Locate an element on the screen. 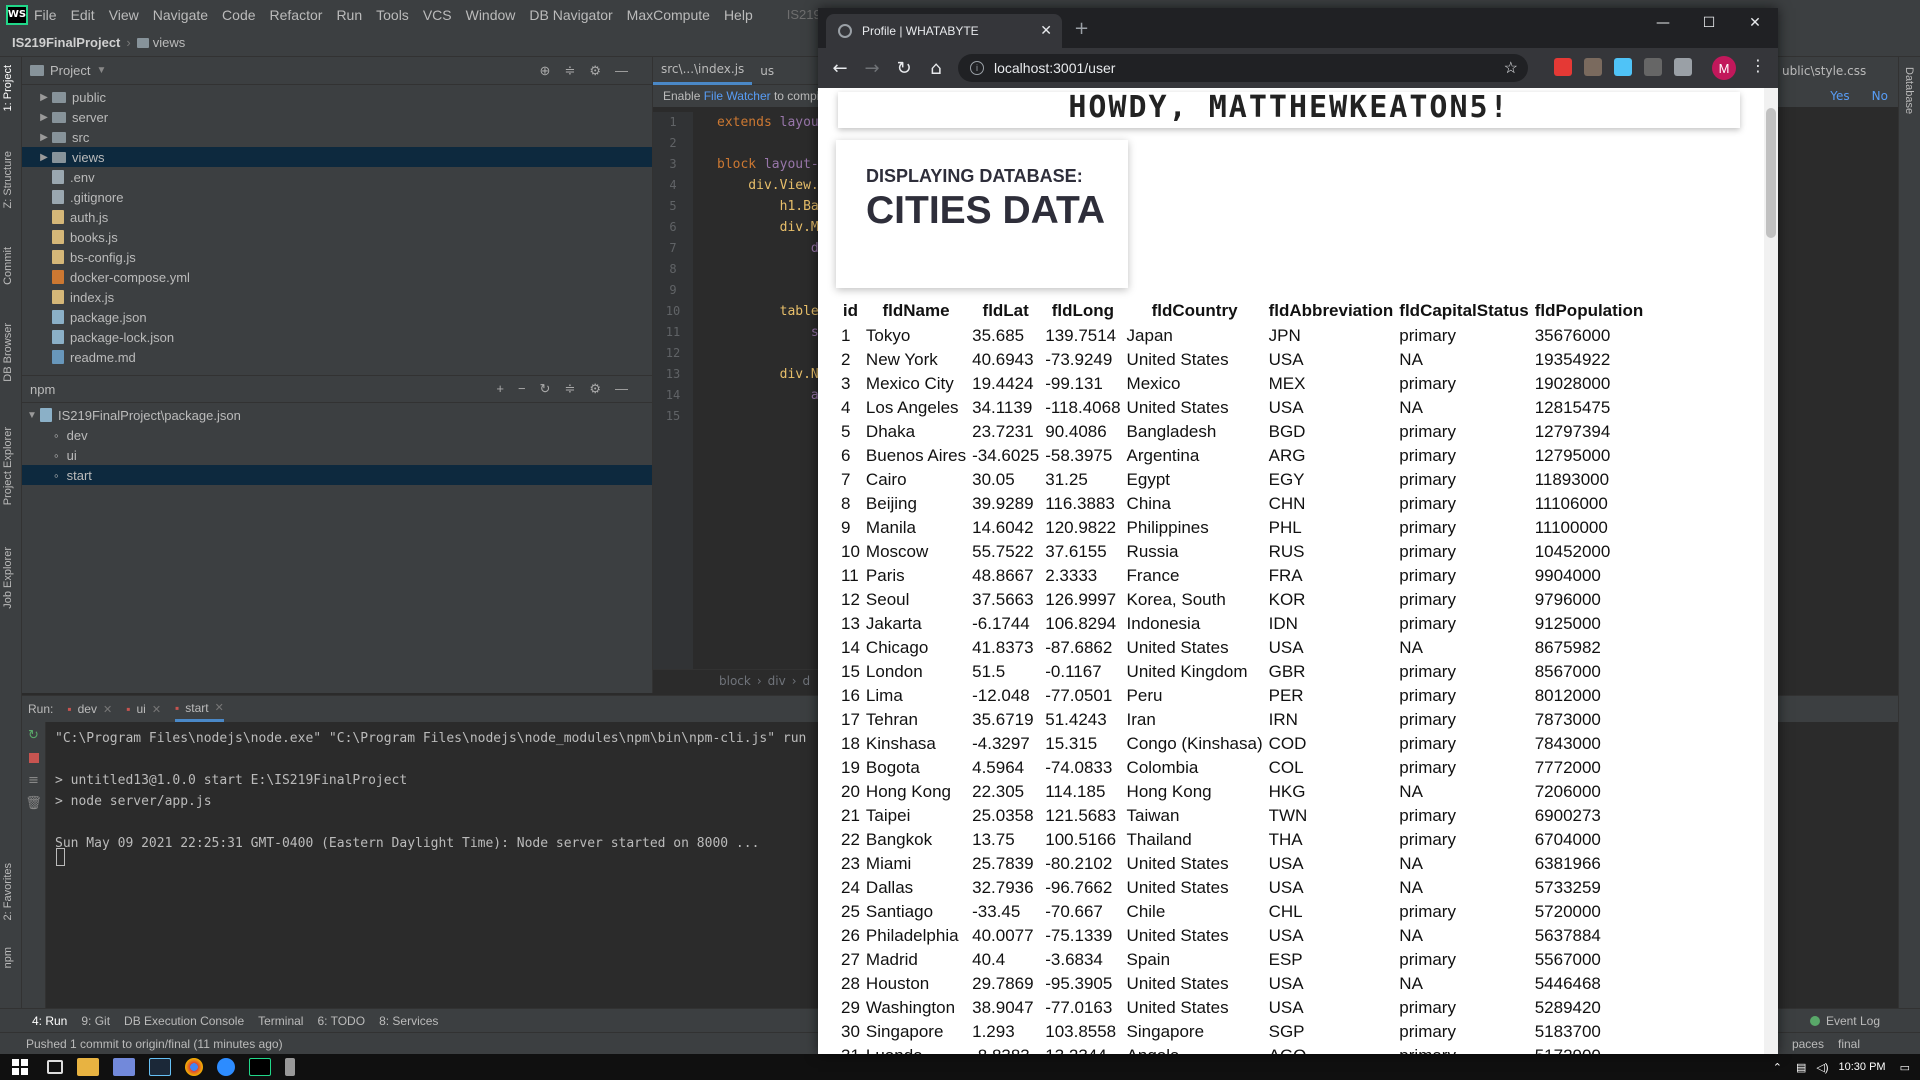 This screenshot has height=1080, width=1920. column-header-id: id is located at coordinates (850, 311).